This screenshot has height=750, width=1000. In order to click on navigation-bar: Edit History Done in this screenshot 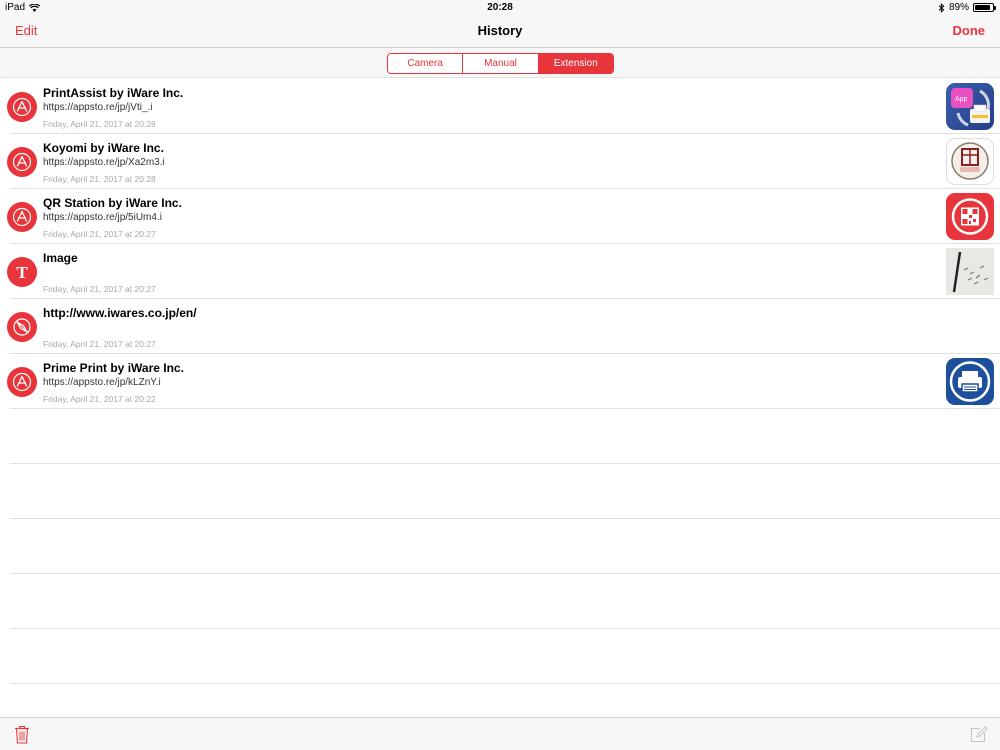, I will do `click(500, 32)`.